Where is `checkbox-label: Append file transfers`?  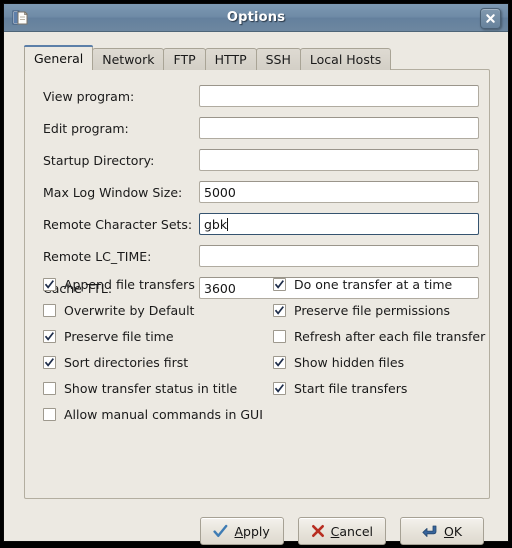
checkbox-label: Append file transfers is located at coordinates (129, 284).